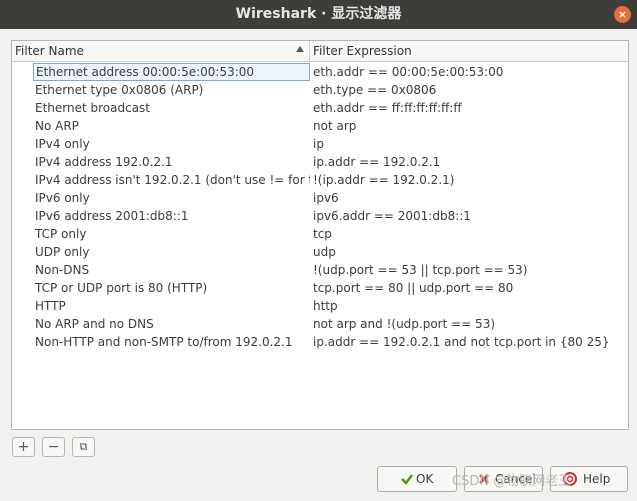 The width and height of the screenshot is (637, 501). What do you see at coordinates (171, 234) in the screenshot?
I see `filter-name-cell: TCP only` at bounding box center [171, 234].